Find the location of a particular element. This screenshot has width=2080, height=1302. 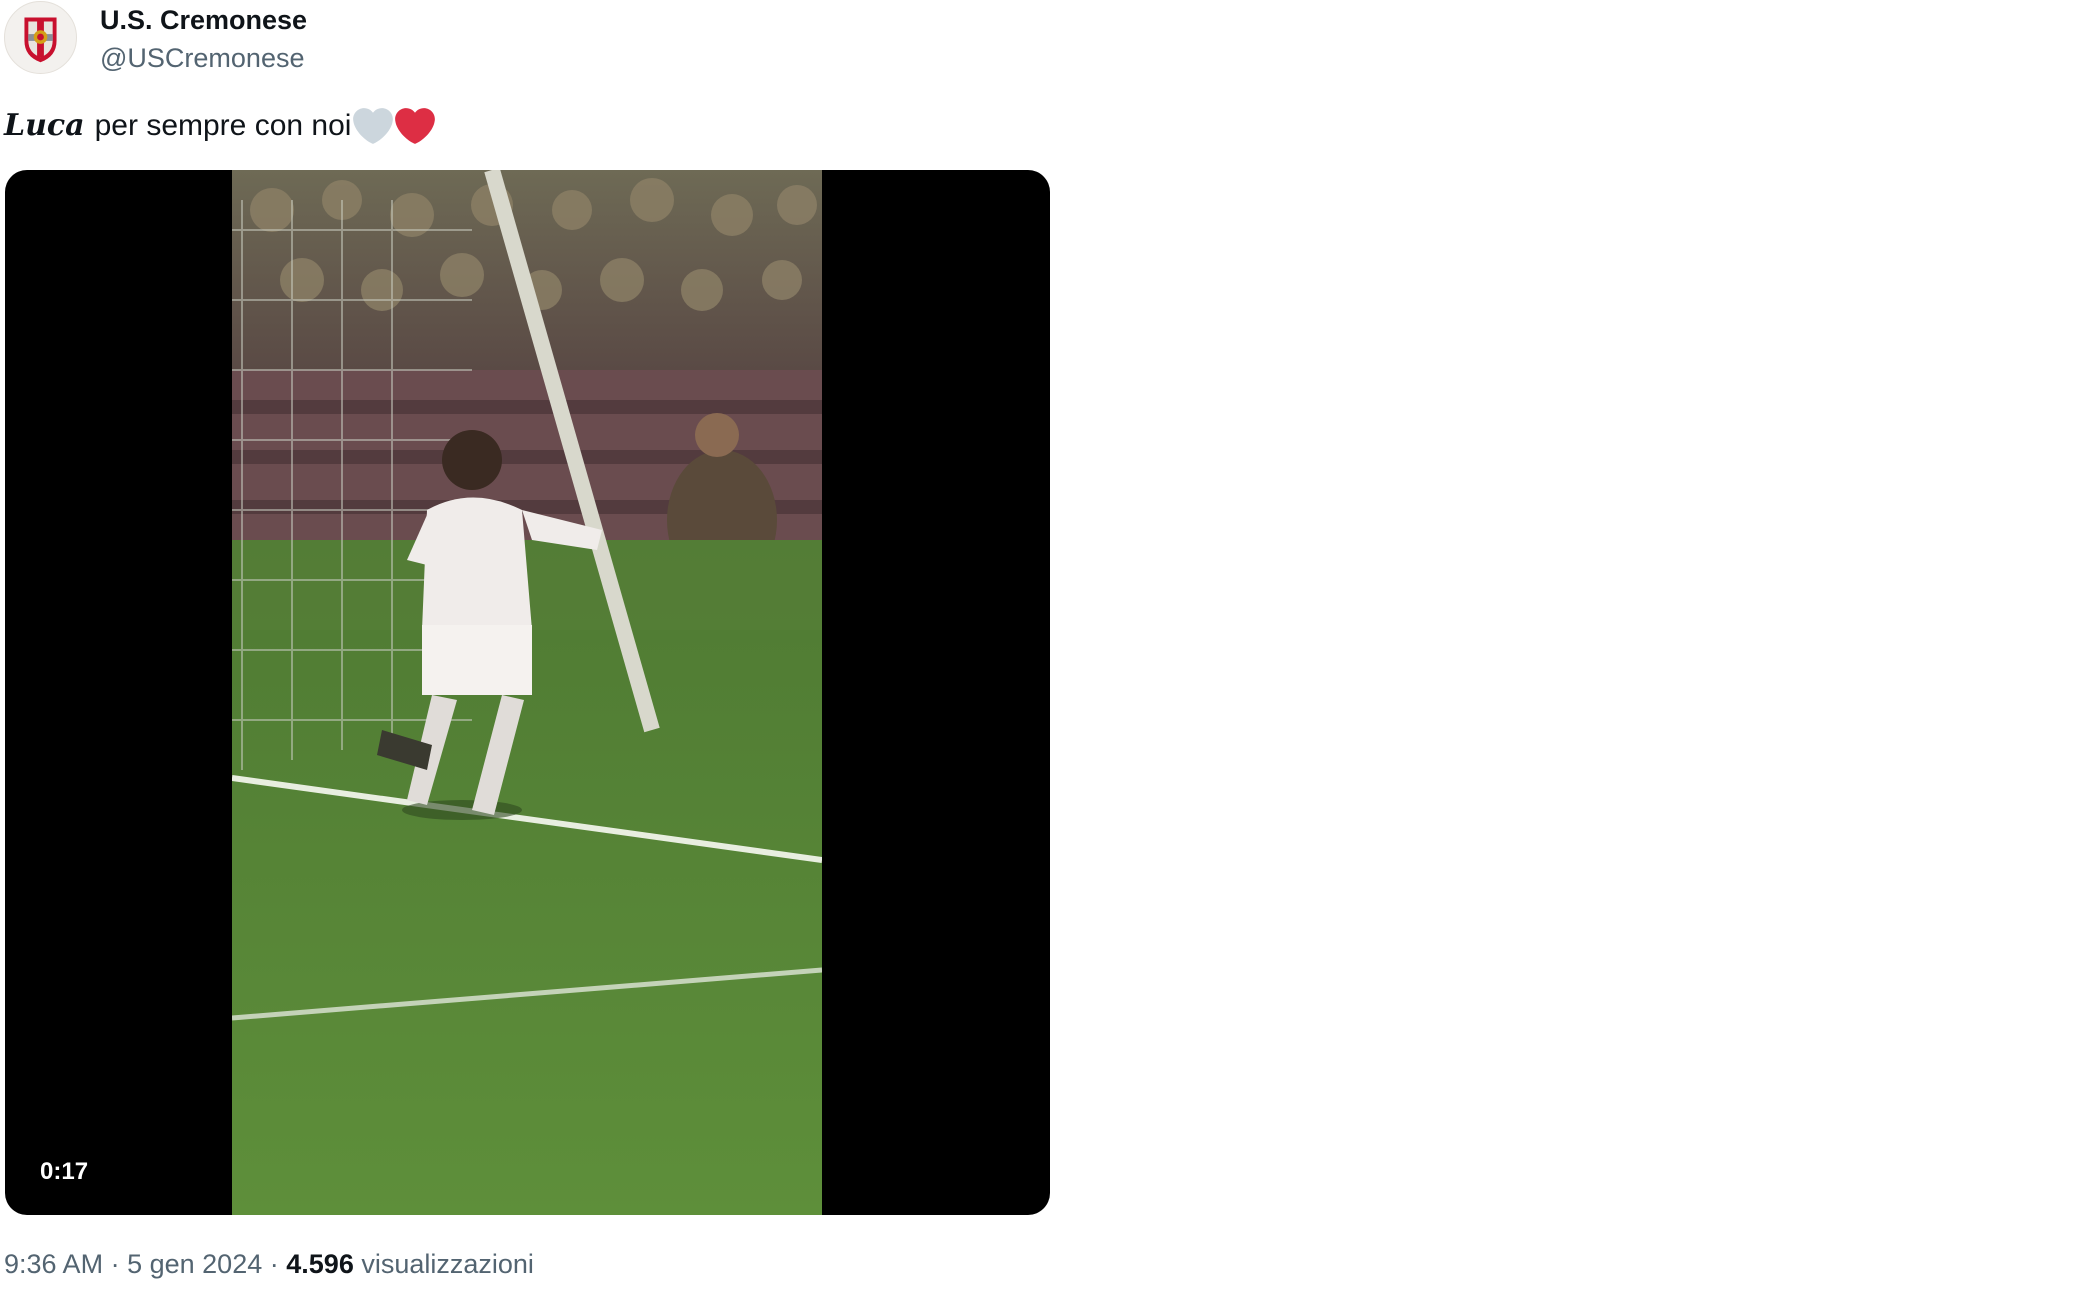

club-crest-icon is located at coordinates (40, 37).